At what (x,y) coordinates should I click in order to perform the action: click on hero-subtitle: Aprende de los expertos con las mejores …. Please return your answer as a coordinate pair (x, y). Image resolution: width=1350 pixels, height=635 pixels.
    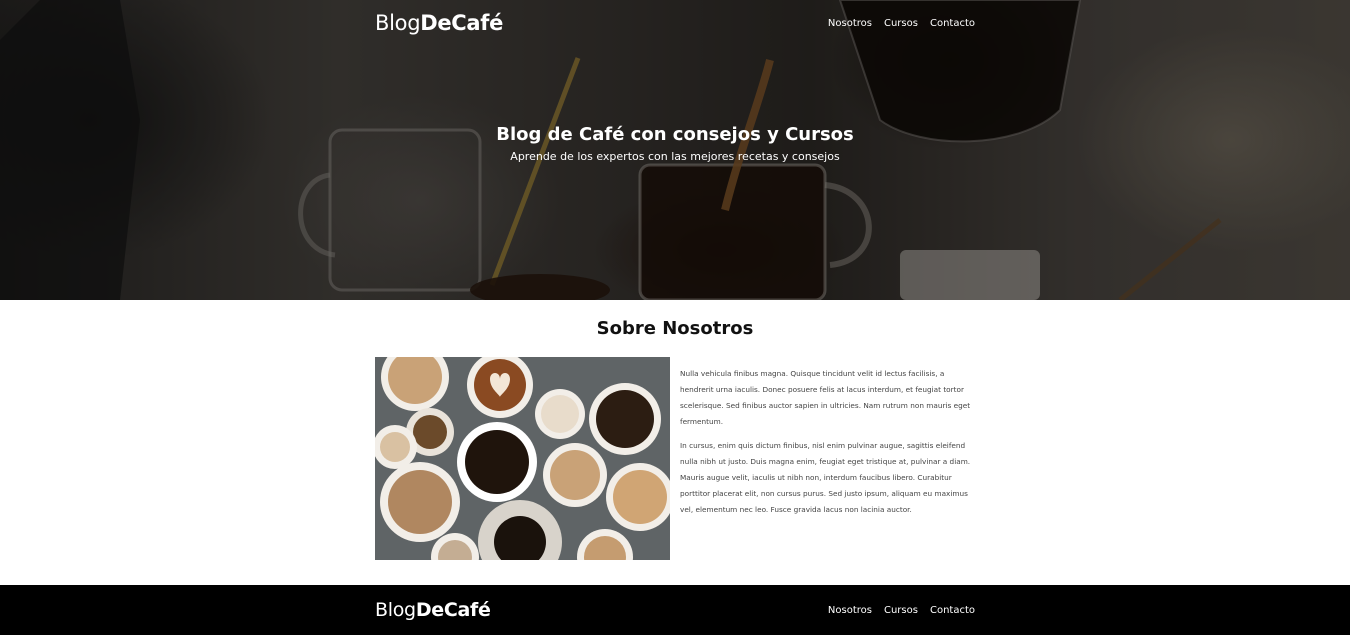
    Looking at the image, I should click on (675, 156).